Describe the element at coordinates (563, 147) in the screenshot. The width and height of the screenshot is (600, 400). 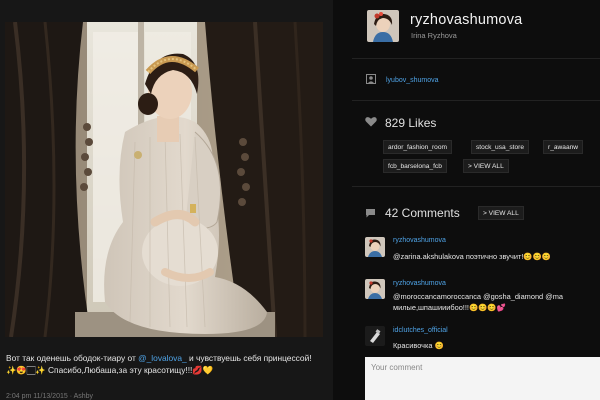
I see `liker-chip: r_awaanw` at that location.